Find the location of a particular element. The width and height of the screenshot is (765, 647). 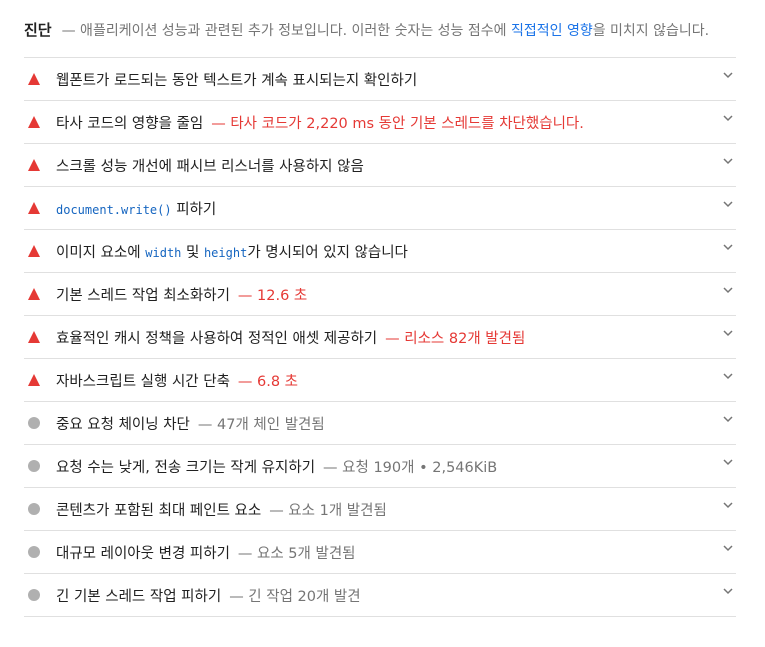

section-title: 진단 is located at coordinates (38, 30).